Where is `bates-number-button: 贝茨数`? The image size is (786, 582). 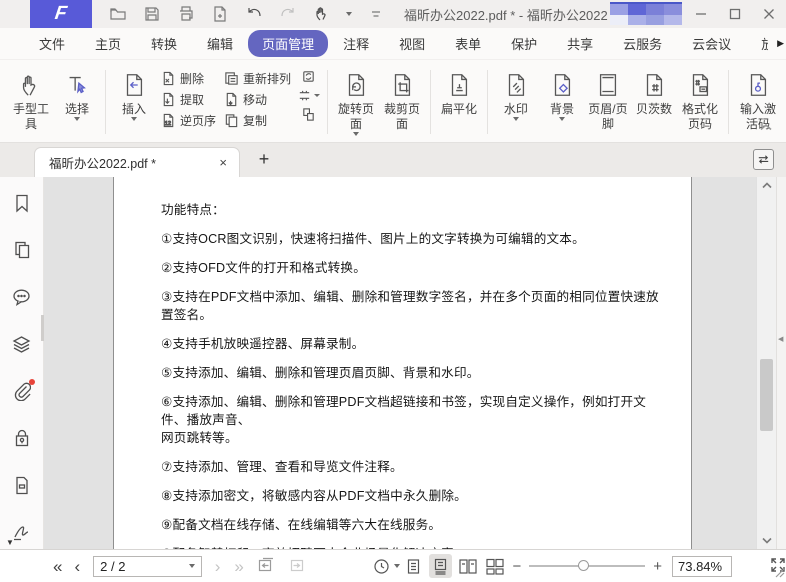
bates-number-button: 贝茨数 is located at coordinates (654, 92).